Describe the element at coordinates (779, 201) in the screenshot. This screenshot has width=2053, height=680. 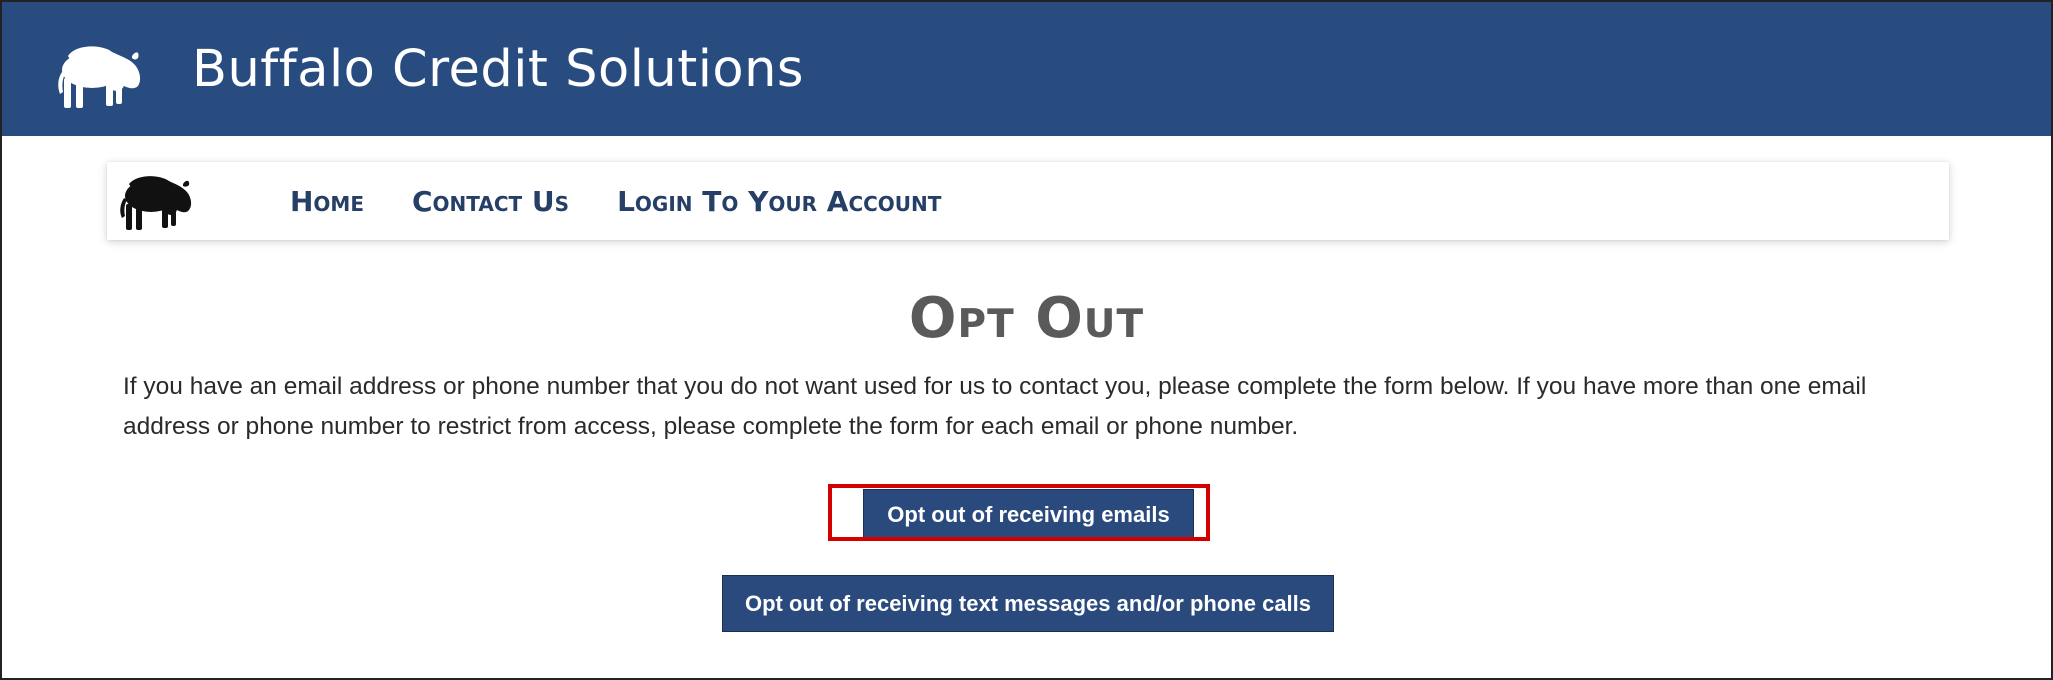
I see `nav-login-link: Login To Your Account` at that location.